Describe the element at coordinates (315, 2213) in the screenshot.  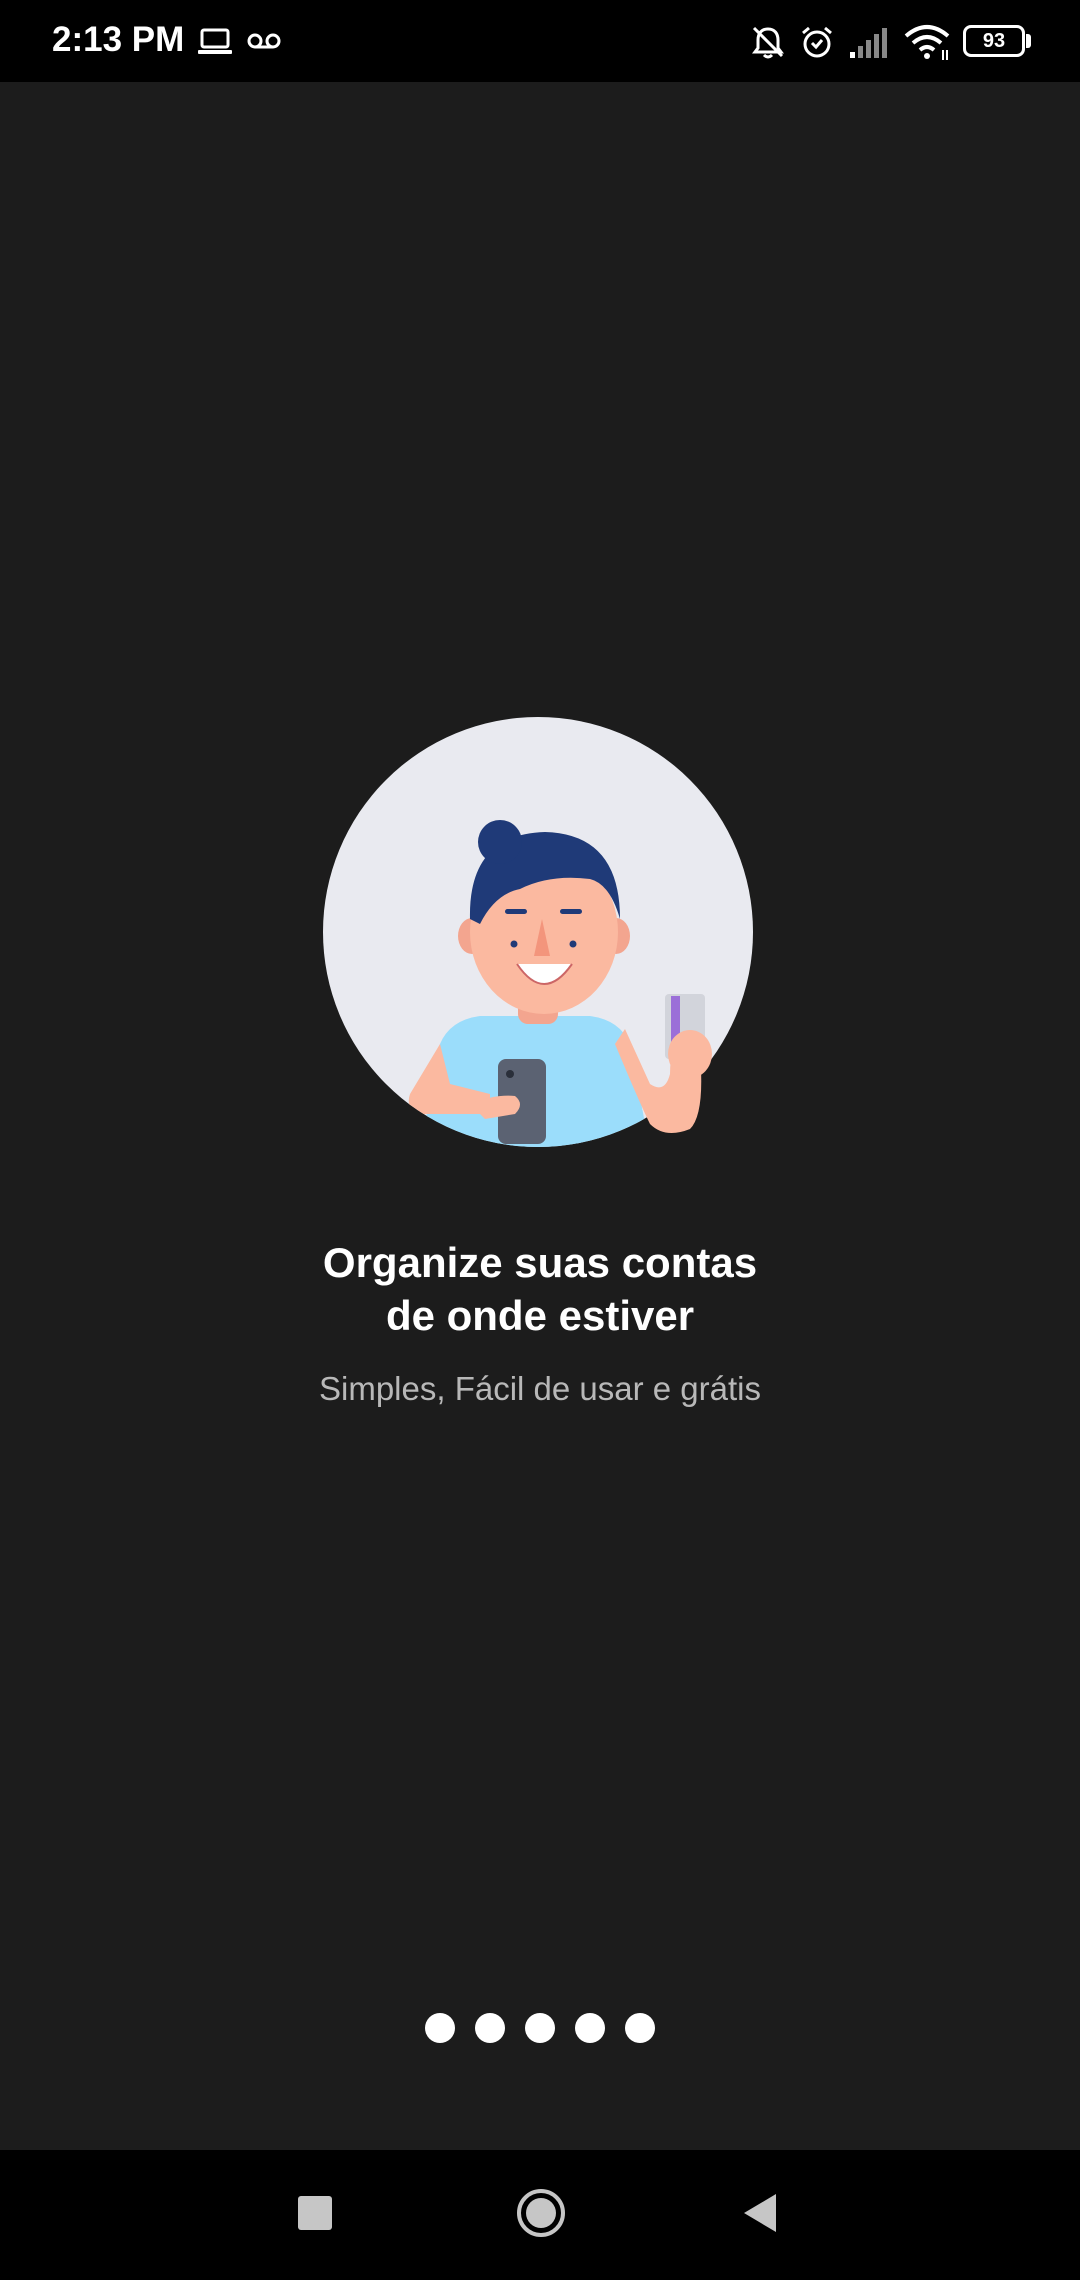
I see `recents-square-icon` at that location.